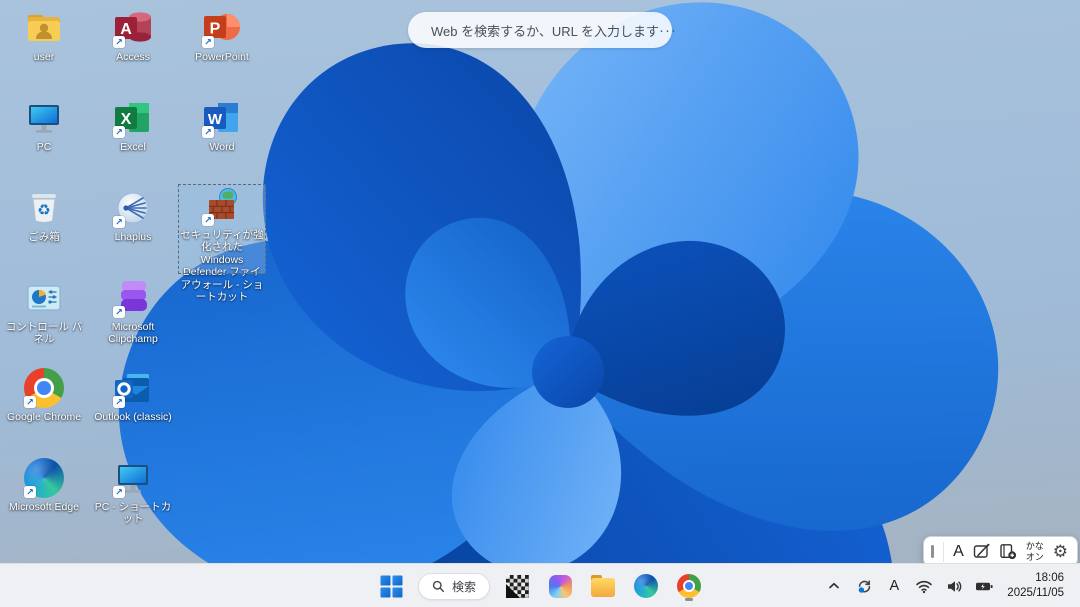 This screenshot has height=607, width=1080. I want to click on excel-icon: X ↗, so click(133, 118).